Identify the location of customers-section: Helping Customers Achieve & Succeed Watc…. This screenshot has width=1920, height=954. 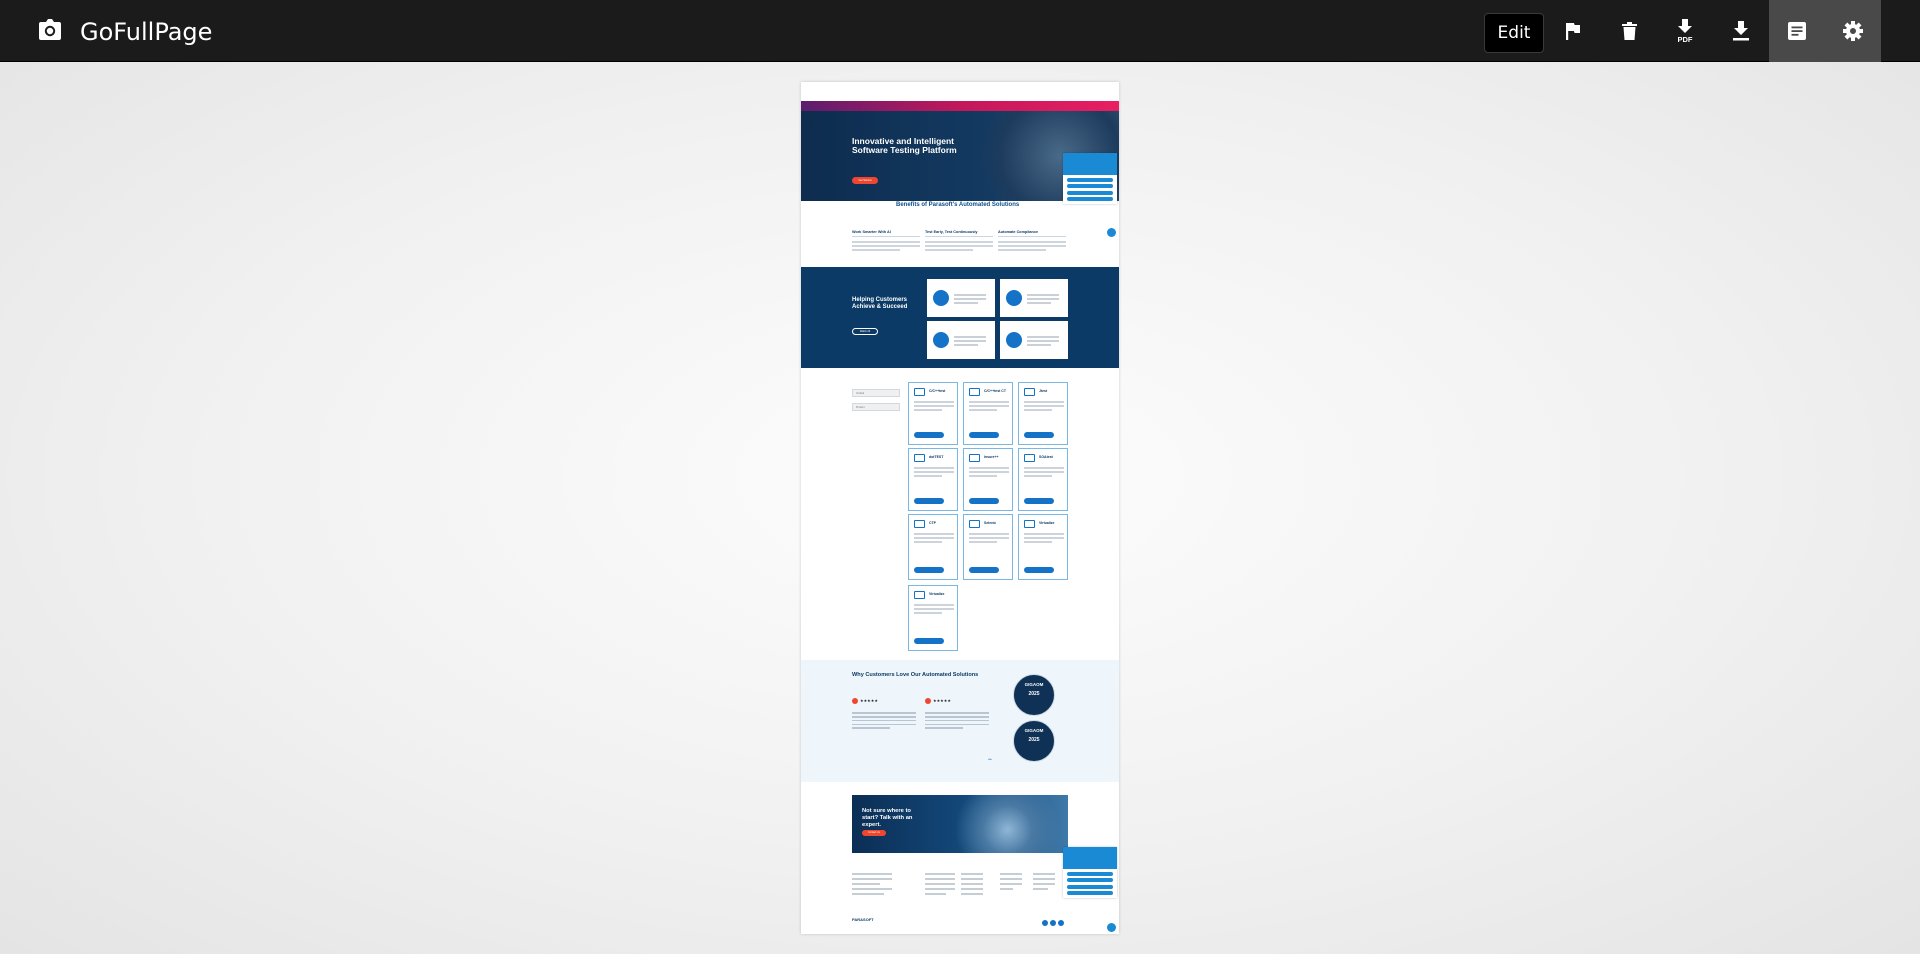
(960, 317).